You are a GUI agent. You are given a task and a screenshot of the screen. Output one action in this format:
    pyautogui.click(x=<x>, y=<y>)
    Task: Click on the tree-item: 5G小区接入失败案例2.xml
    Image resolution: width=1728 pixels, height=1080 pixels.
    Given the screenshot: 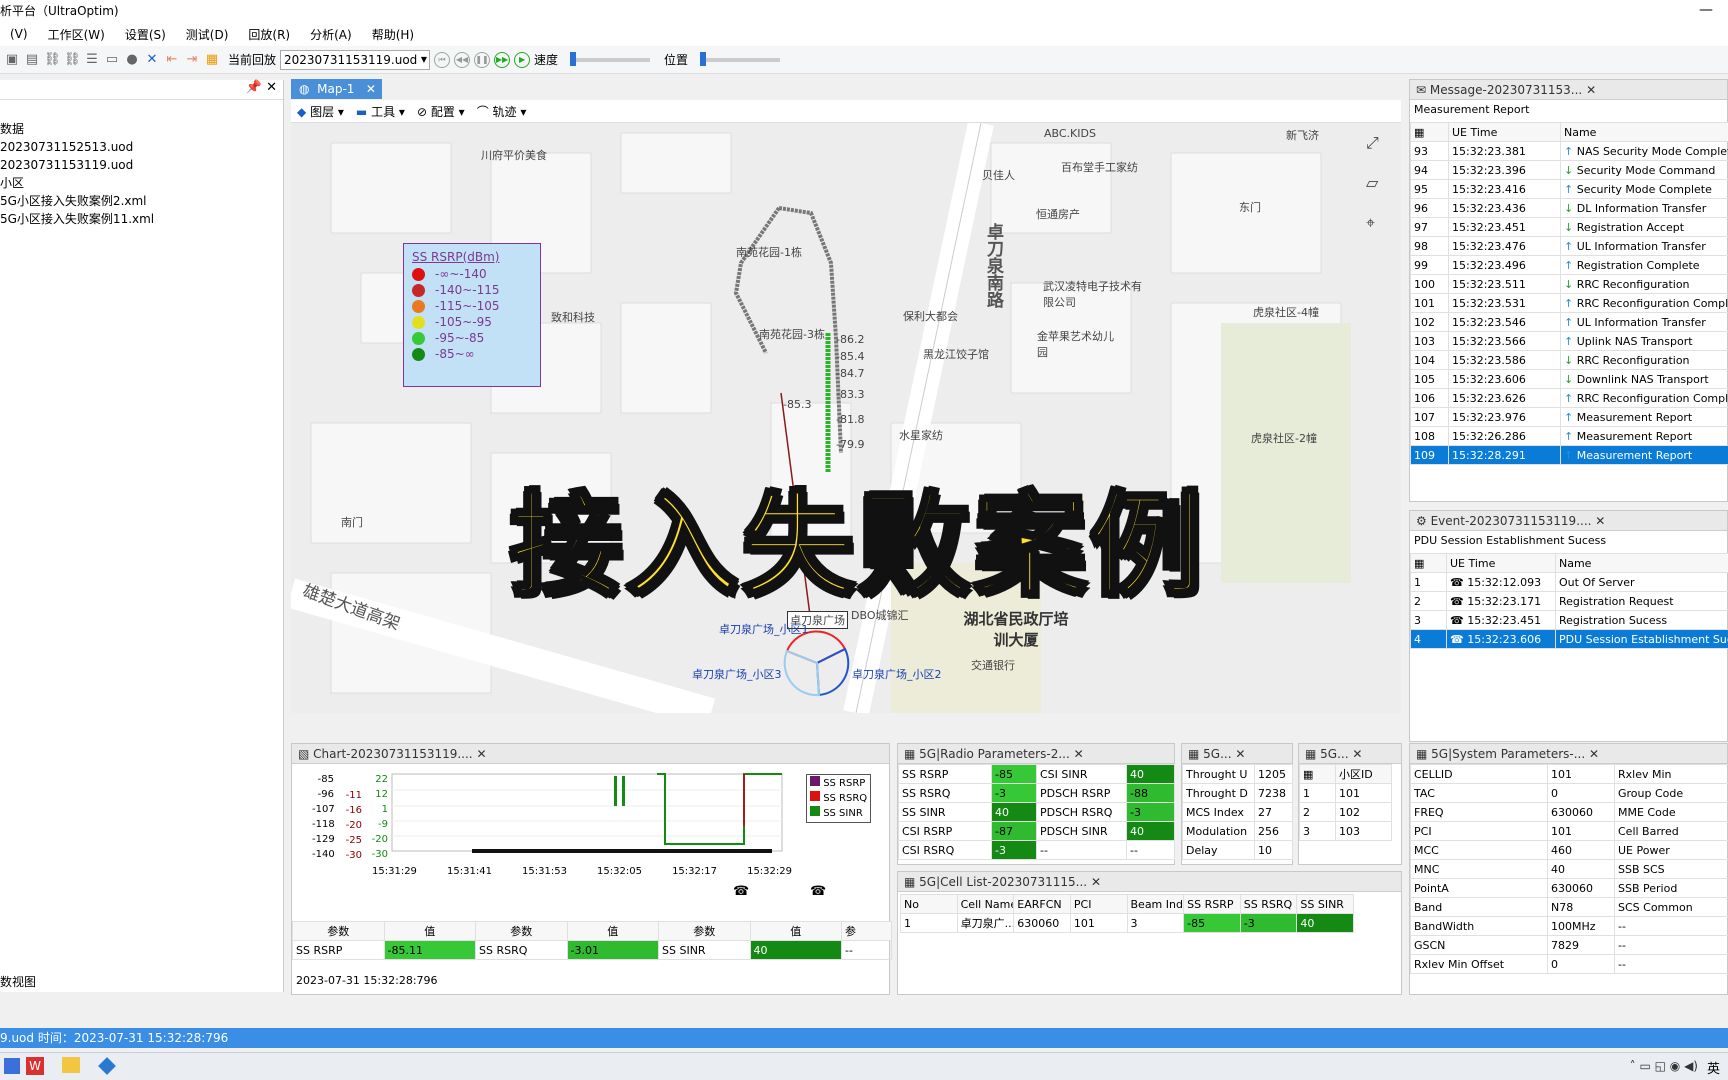 What is the action you would take?
    pyautogui.click(x=141, y=201)
    